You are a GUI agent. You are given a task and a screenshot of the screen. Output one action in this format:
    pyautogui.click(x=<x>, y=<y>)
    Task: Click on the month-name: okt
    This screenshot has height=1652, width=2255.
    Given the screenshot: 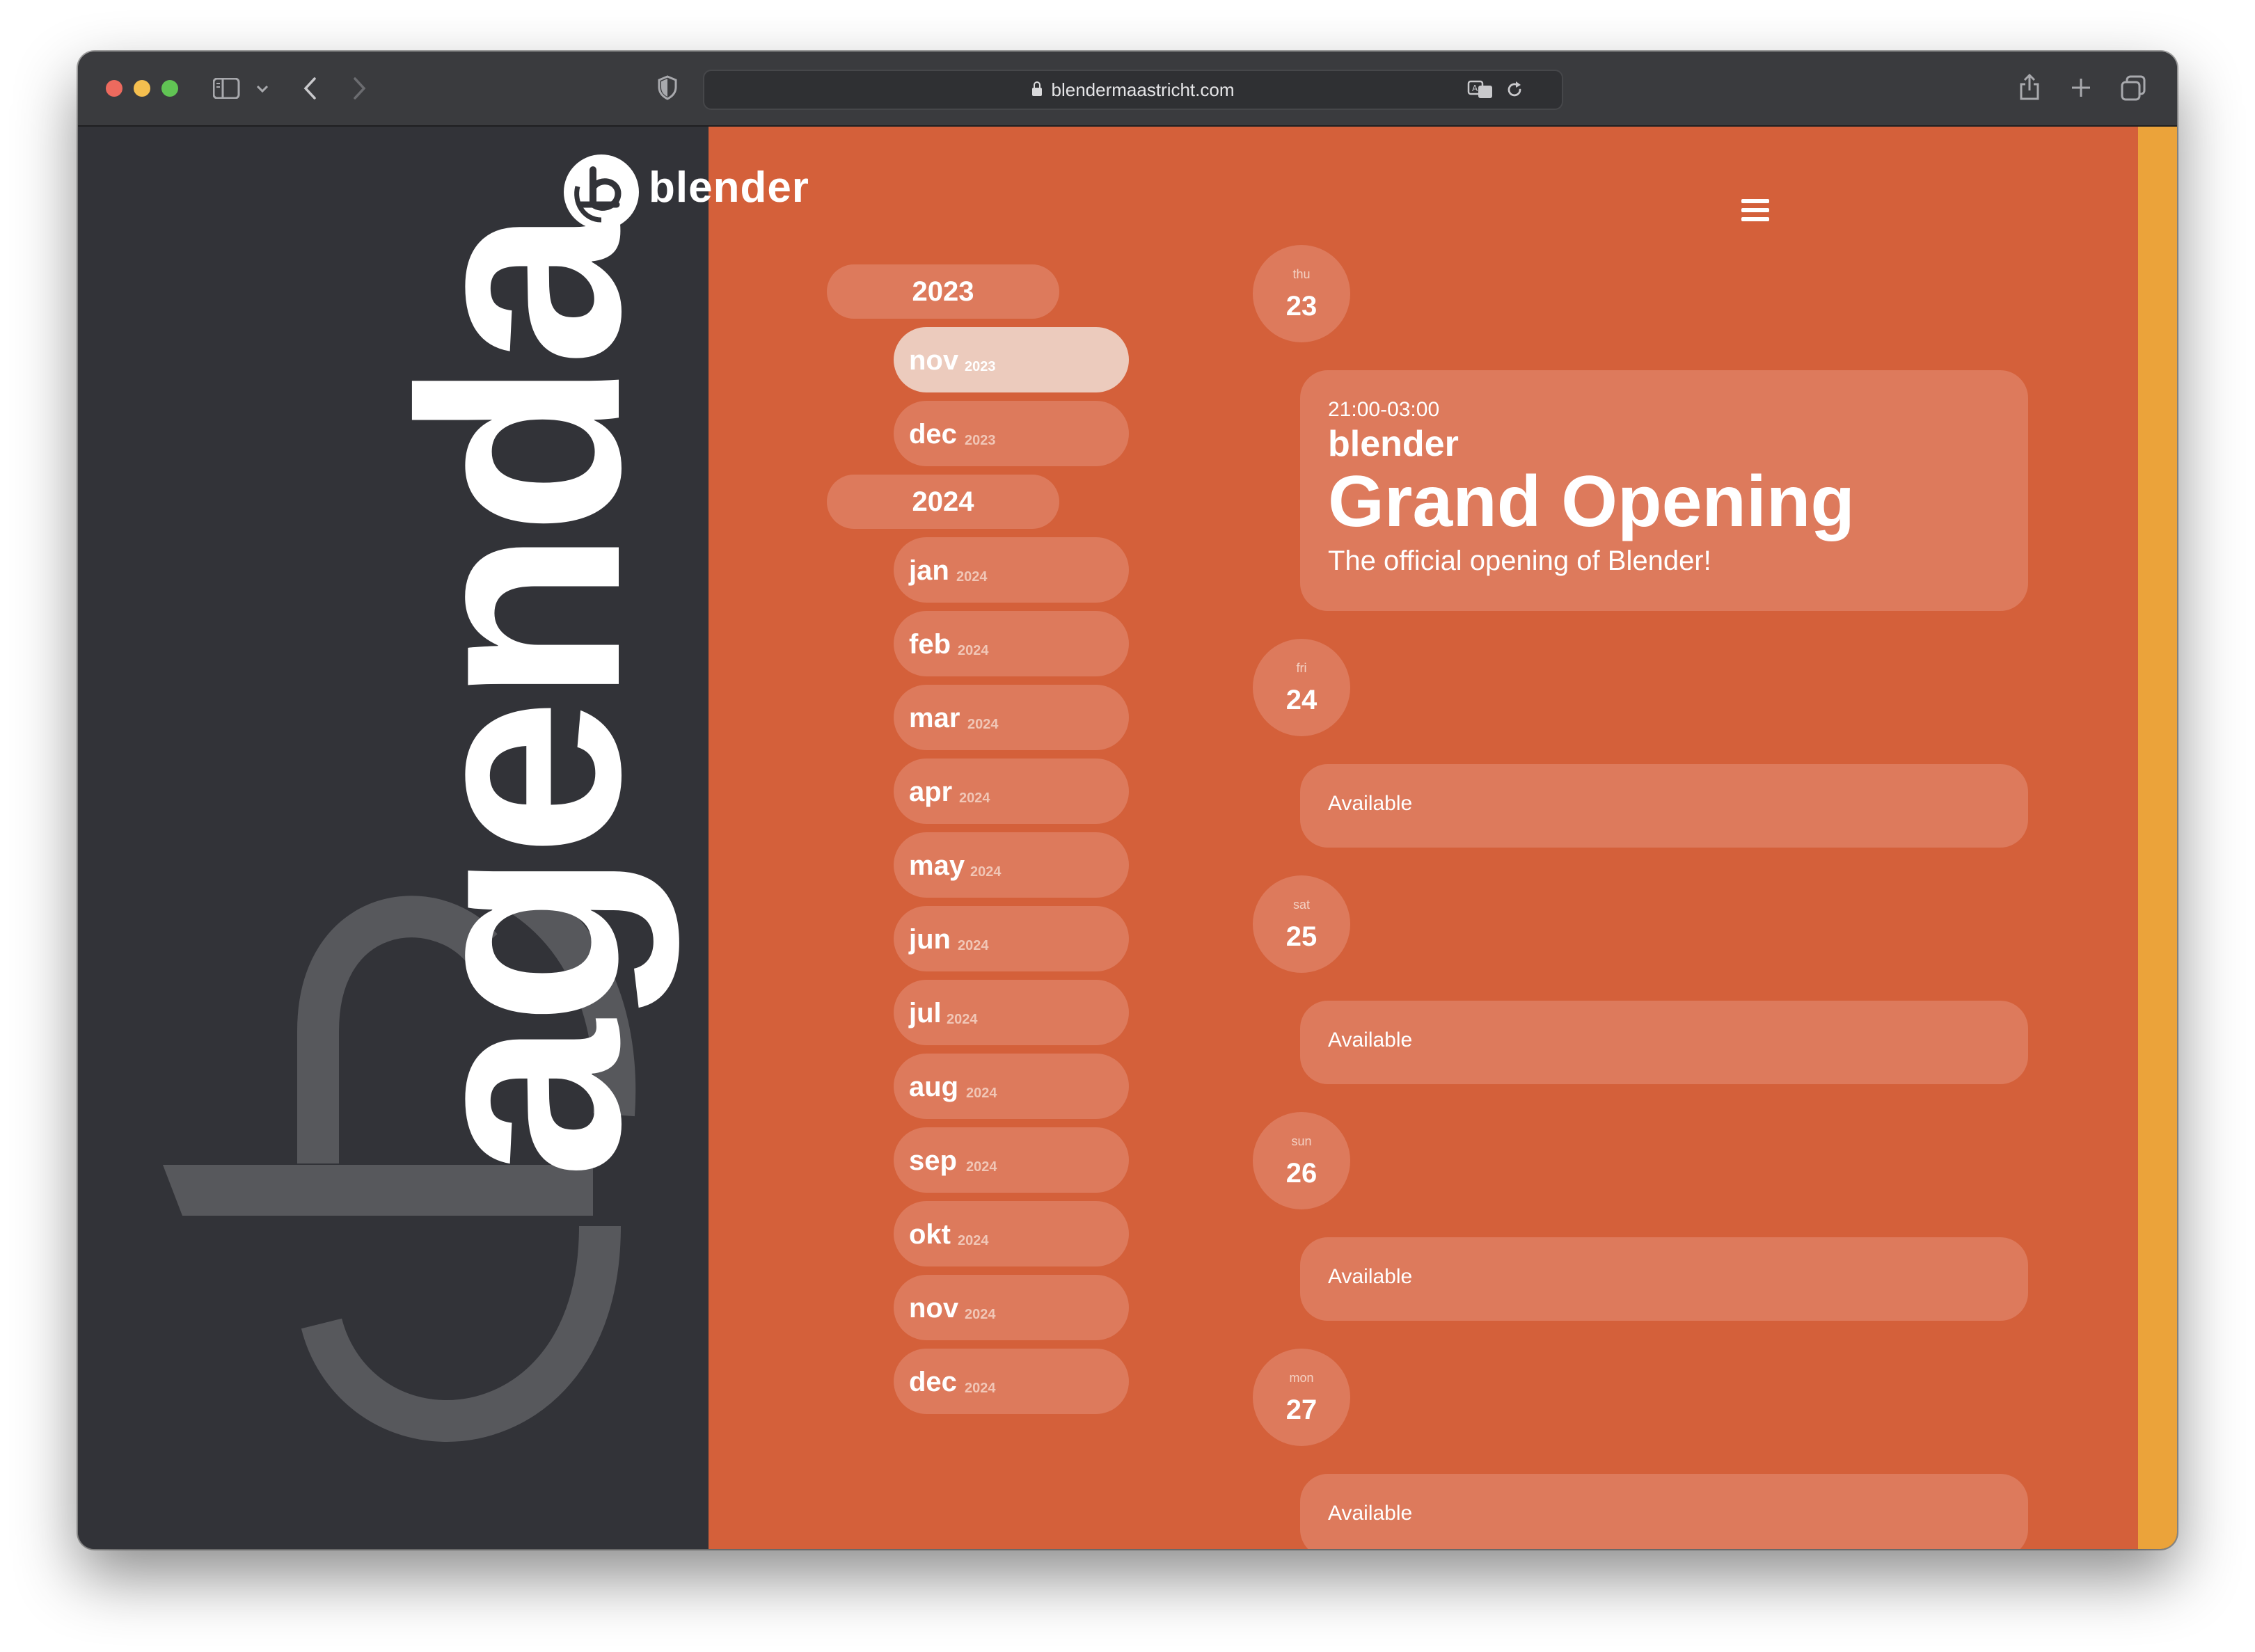 What is the action you would take?
    pyautogui.click(x=930, y=1234)
    